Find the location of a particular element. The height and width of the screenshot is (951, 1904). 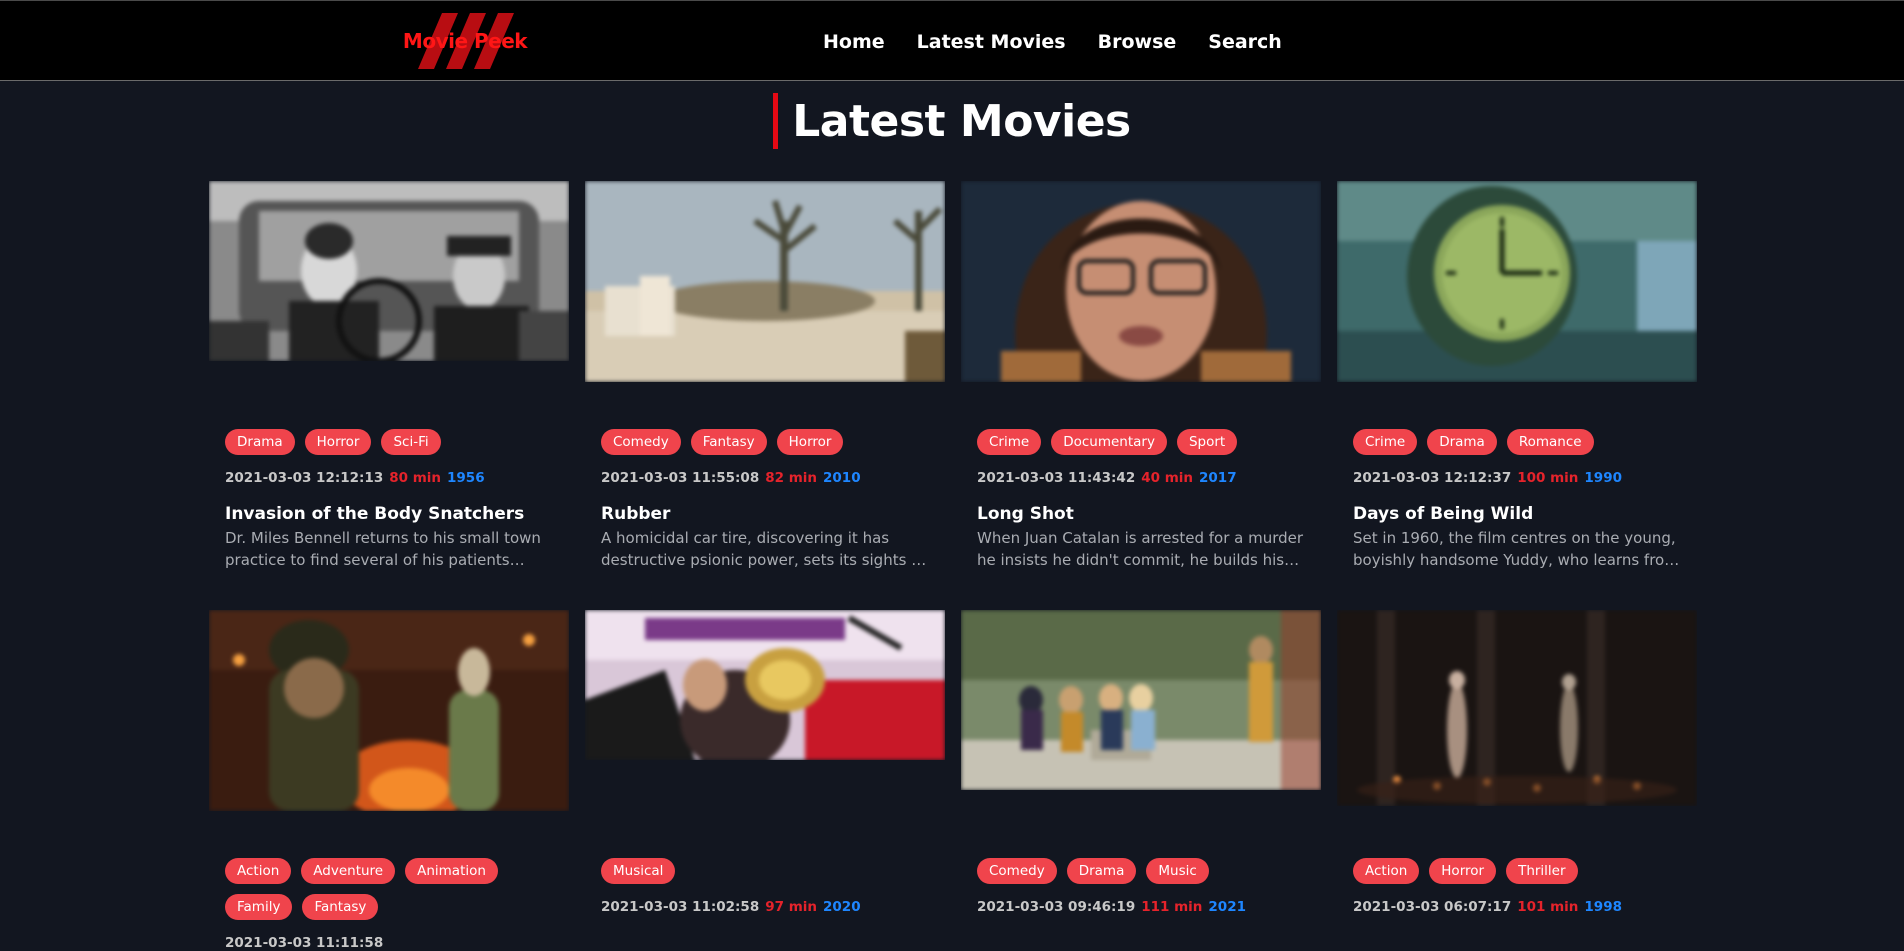

release-date: 2021-03-03 09:46:19 is located at coordinates (1056, 907).